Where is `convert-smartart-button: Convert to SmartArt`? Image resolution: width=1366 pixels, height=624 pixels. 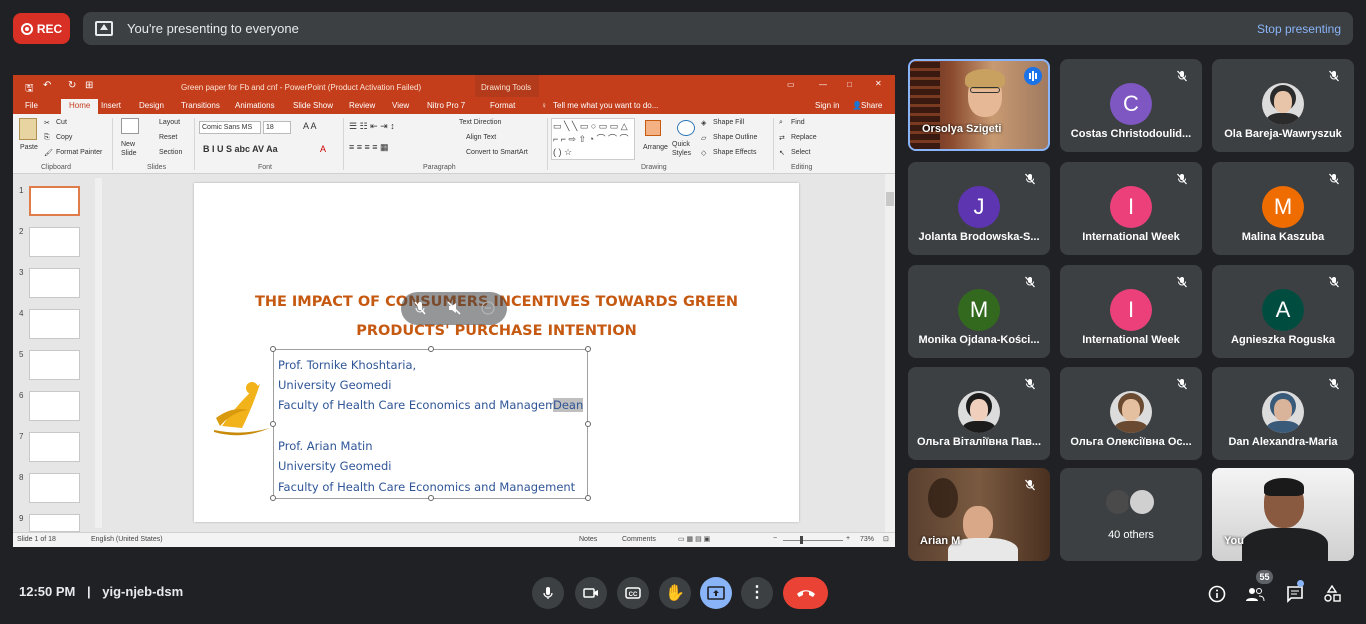
convert-smartart-button: Convert to SmartArt is located at coordinates (497, 152).